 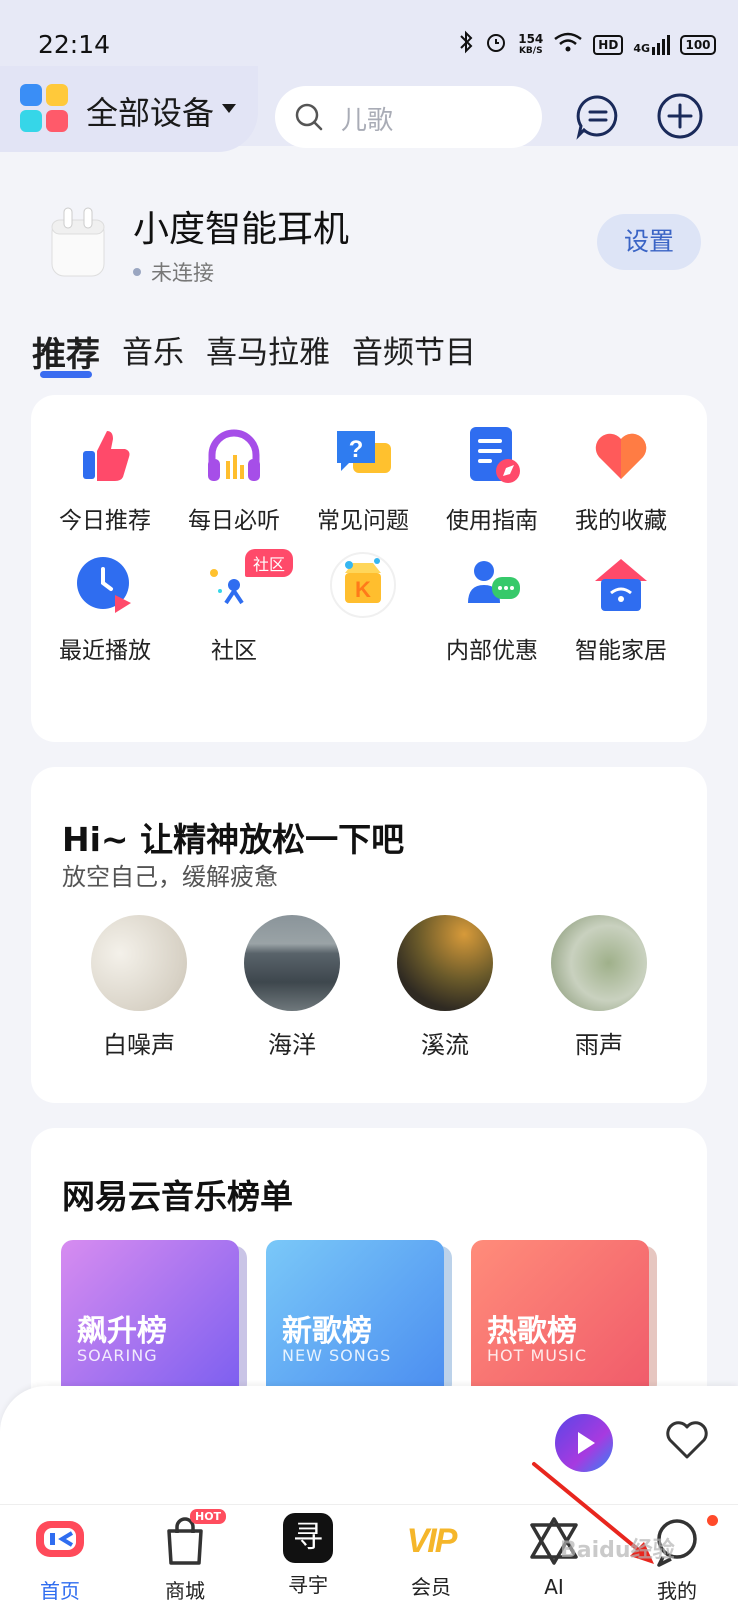 I want to click on relax-subtitle: 放空自己，缓解疲惫, so click(x=170, y=877).